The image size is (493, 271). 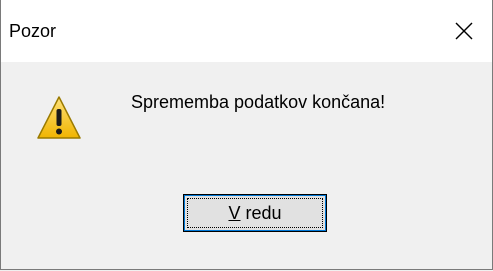 I want to click on dialog-title: Pozor, so click(x=33, y=31).